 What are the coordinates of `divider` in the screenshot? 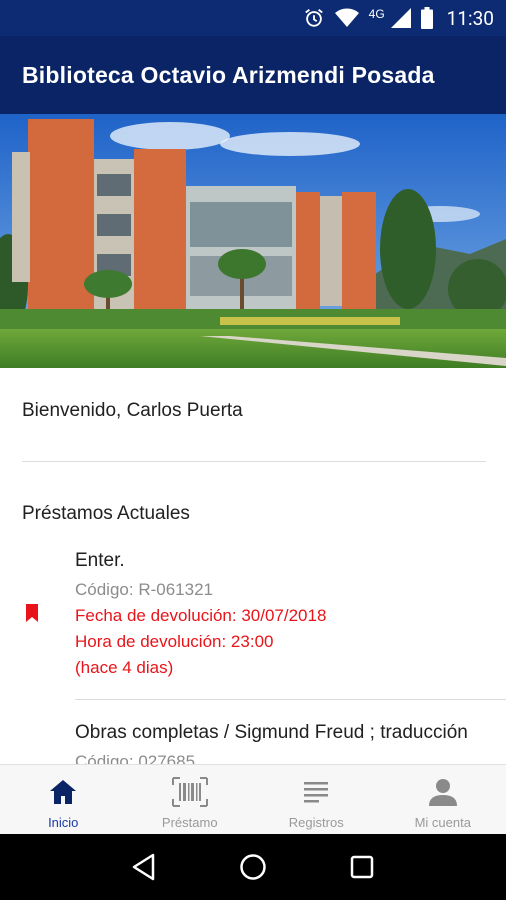 It's located at (254, 461).